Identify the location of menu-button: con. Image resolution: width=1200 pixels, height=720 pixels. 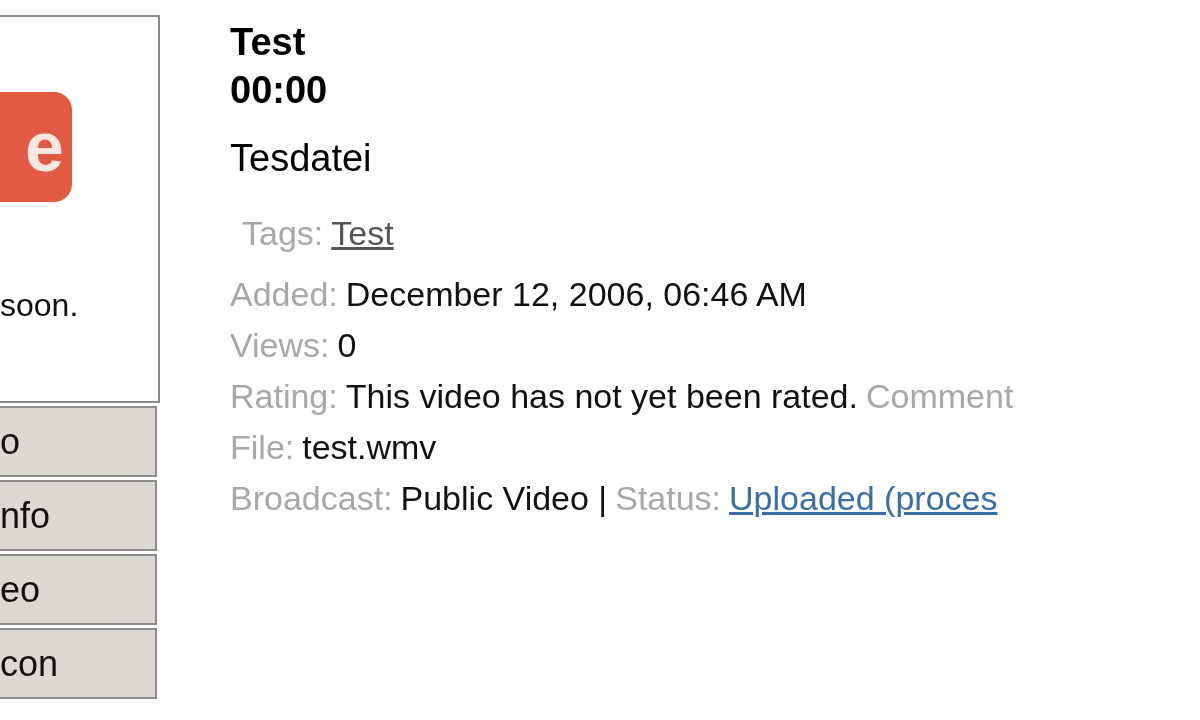
(78, 663).